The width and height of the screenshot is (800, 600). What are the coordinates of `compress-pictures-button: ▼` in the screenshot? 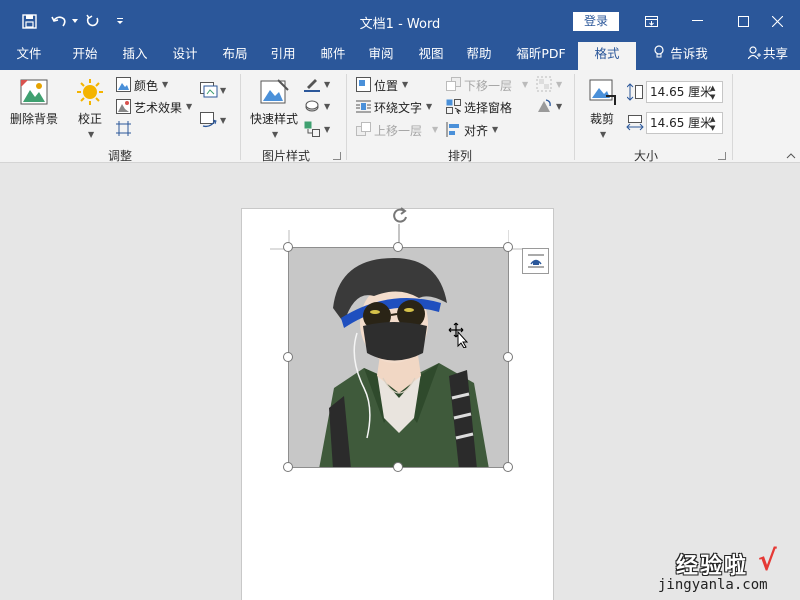 It's located at (215, 92).